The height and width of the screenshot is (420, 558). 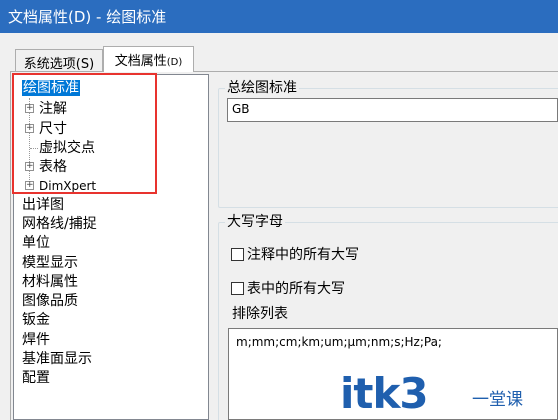 I want to click on all-uppercase-tables-label: 表中的所有大写, so click(x=296, y=289).